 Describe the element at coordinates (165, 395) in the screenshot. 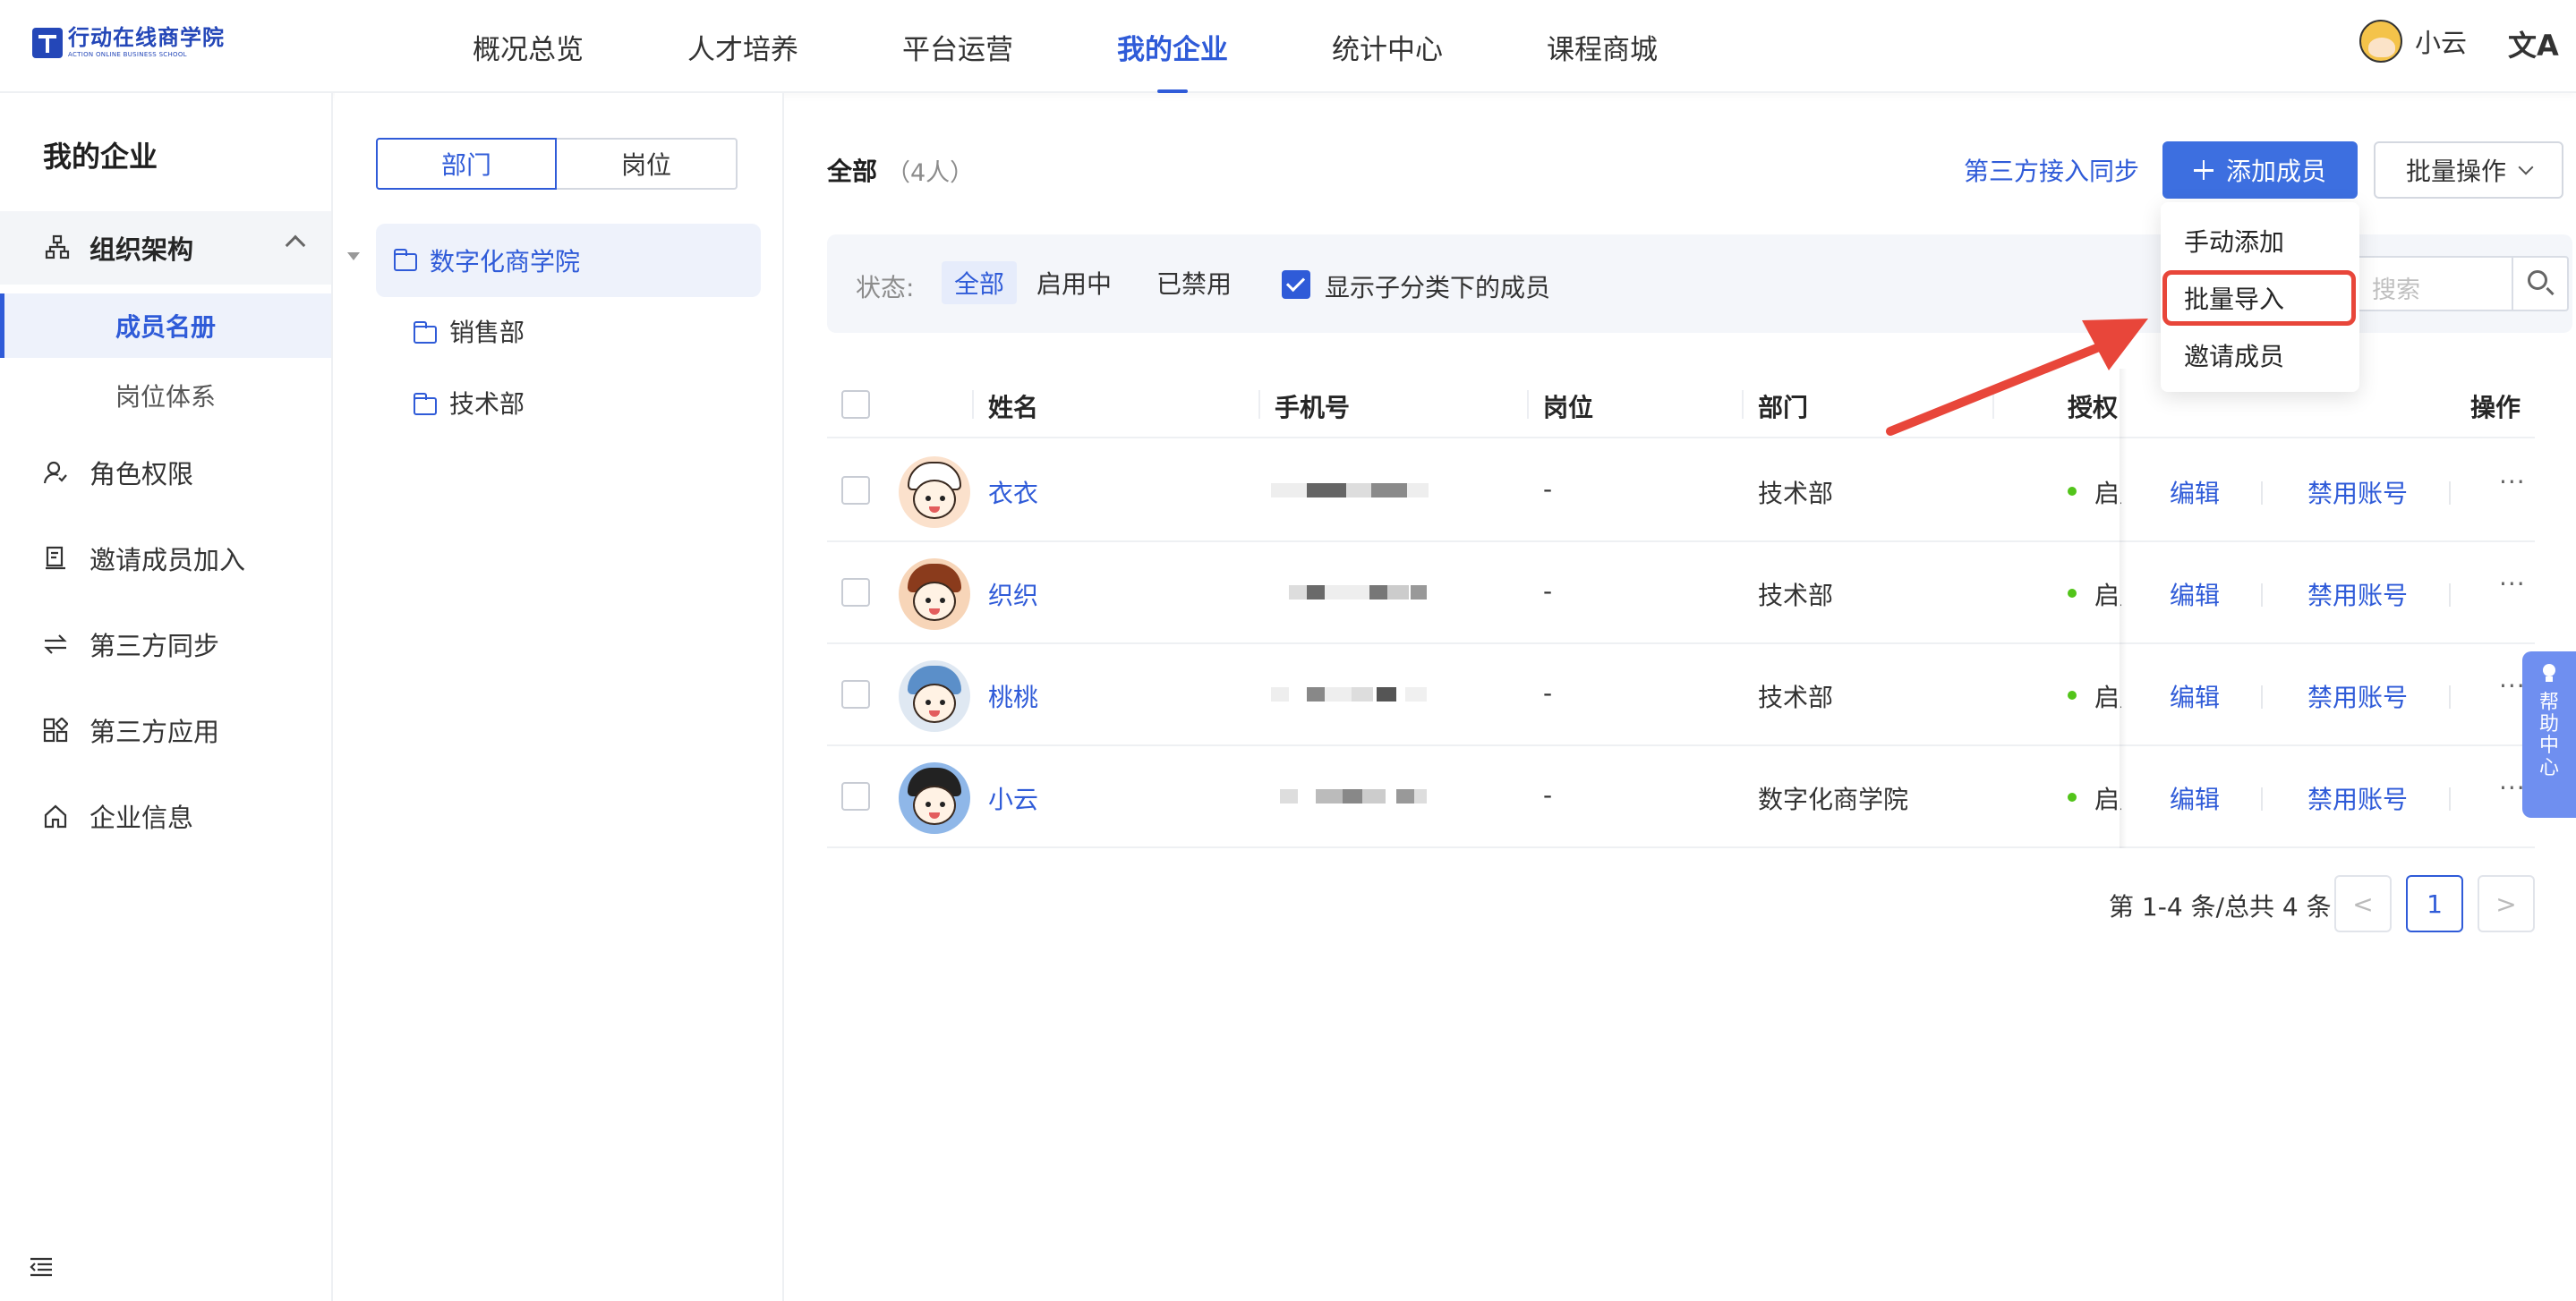

I see `sidebar-item-position-system: 岗位体系` at that location.